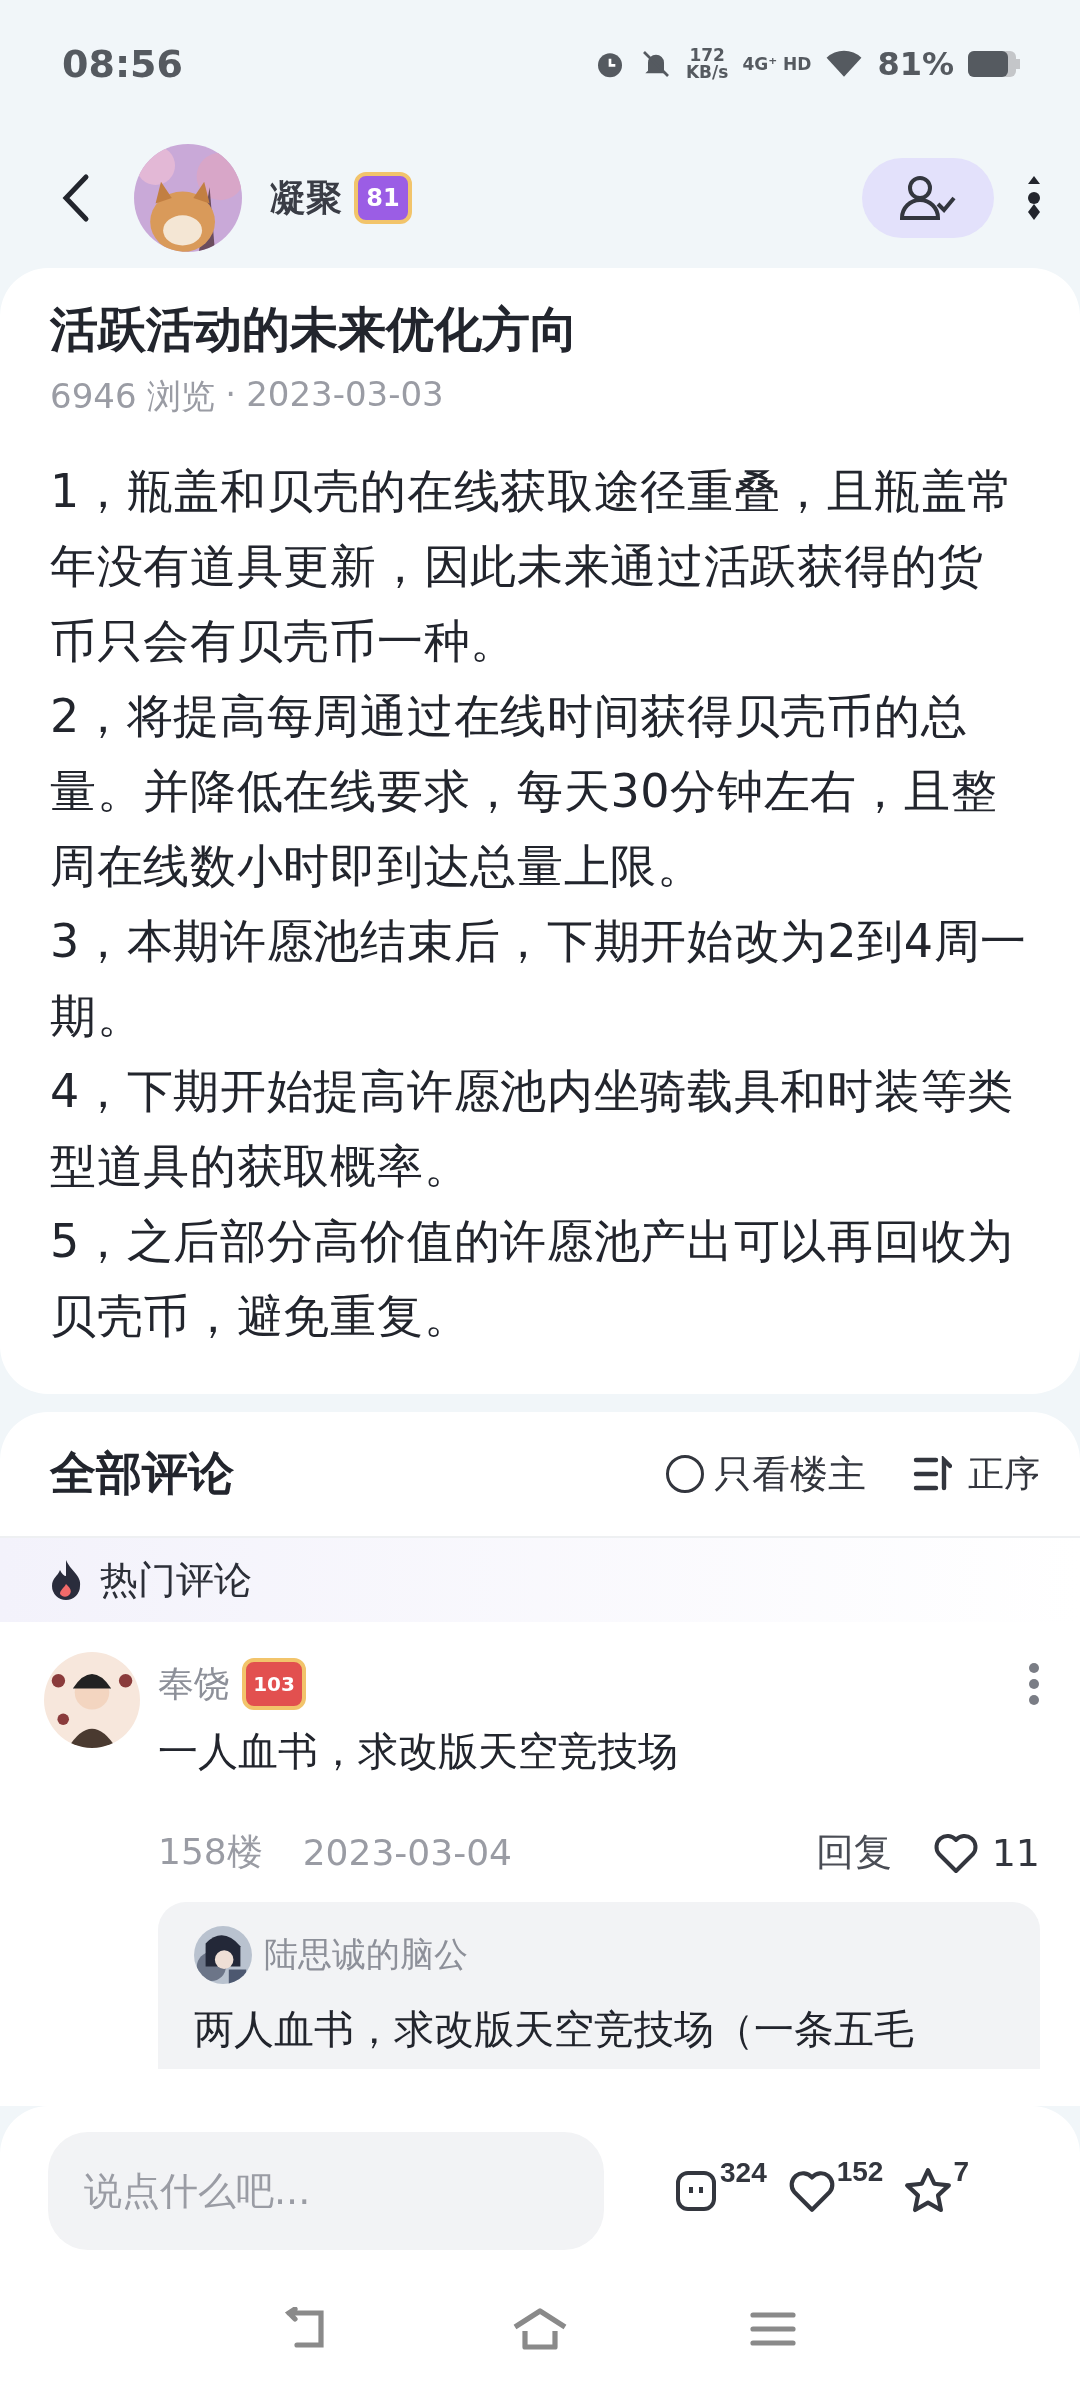 Image resolution: width=1080 pixels, height=2408 pixels. Describe the element at coordinates (773, 2329) in the screenshot. I see `menu-nav-icon` at that location.